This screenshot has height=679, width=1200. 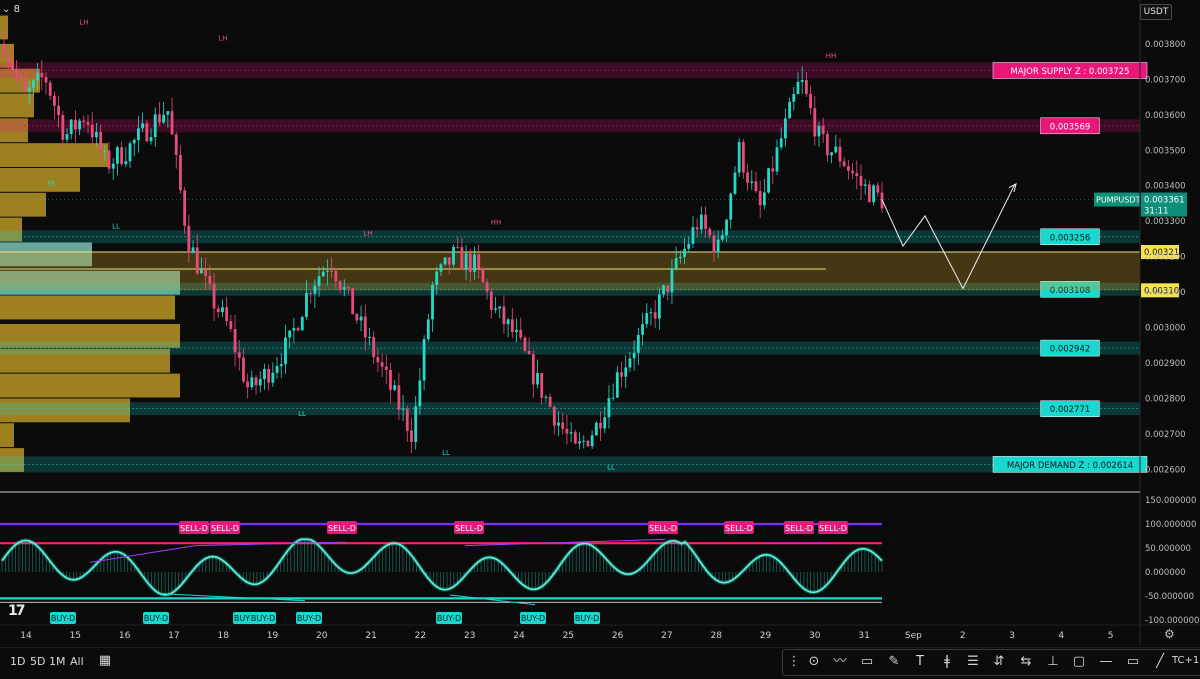 What do you see at coordinates (420, 636) in the screenshot?
I see `date-tick-label: 22` at bounding box center [420, 636].